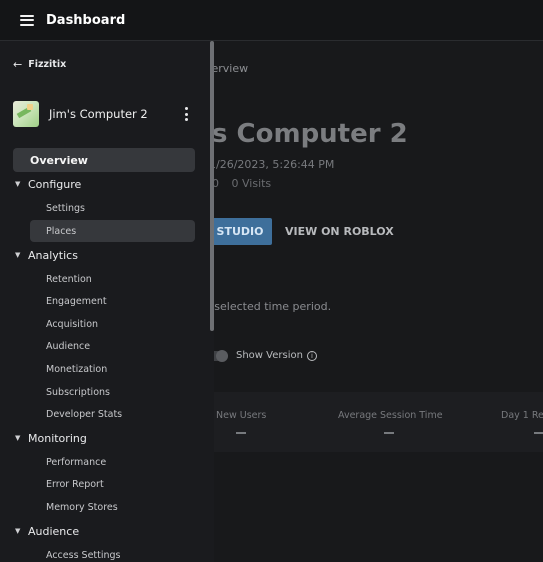 The width and height of the screenshot is (543, 562). What do you see at coordinates (389, 433) in the screenshot?
I see `metric-avg-session-value` at bounding box center [389, 433].